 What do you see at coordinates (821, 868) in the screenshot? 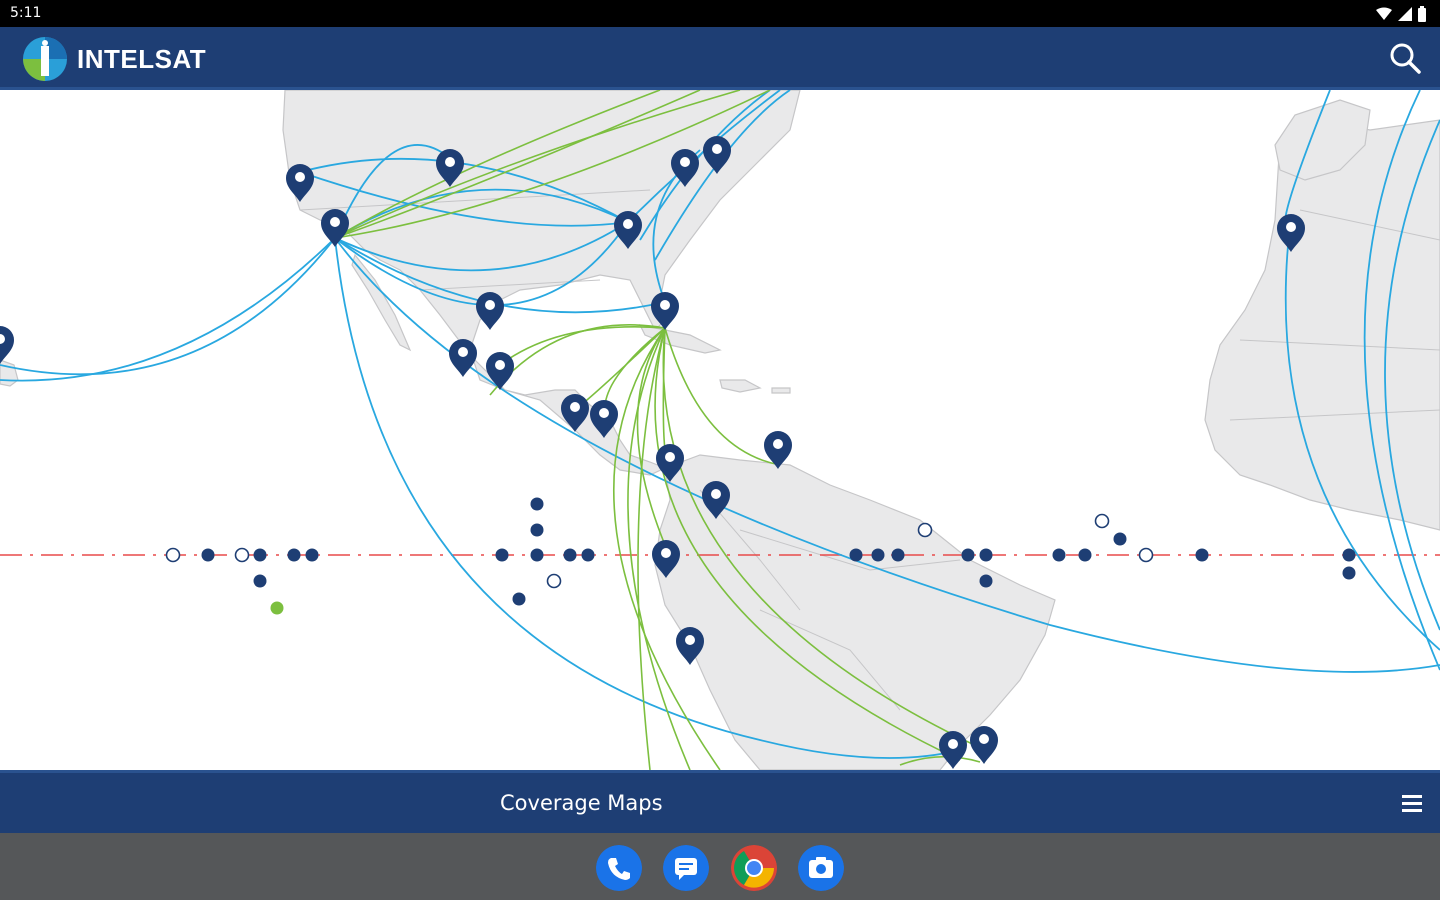
I see `camera-icon` at bounding box center [821, 868].